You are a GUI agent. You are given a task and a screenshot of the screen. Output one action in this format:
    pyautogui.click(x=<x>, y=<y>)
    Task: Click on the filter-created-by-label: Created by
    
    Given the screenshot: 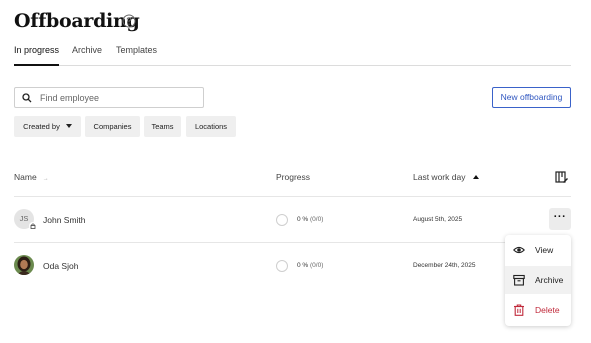 What is the action you would take?
    pyautogui.click(x=41, y=126)
    